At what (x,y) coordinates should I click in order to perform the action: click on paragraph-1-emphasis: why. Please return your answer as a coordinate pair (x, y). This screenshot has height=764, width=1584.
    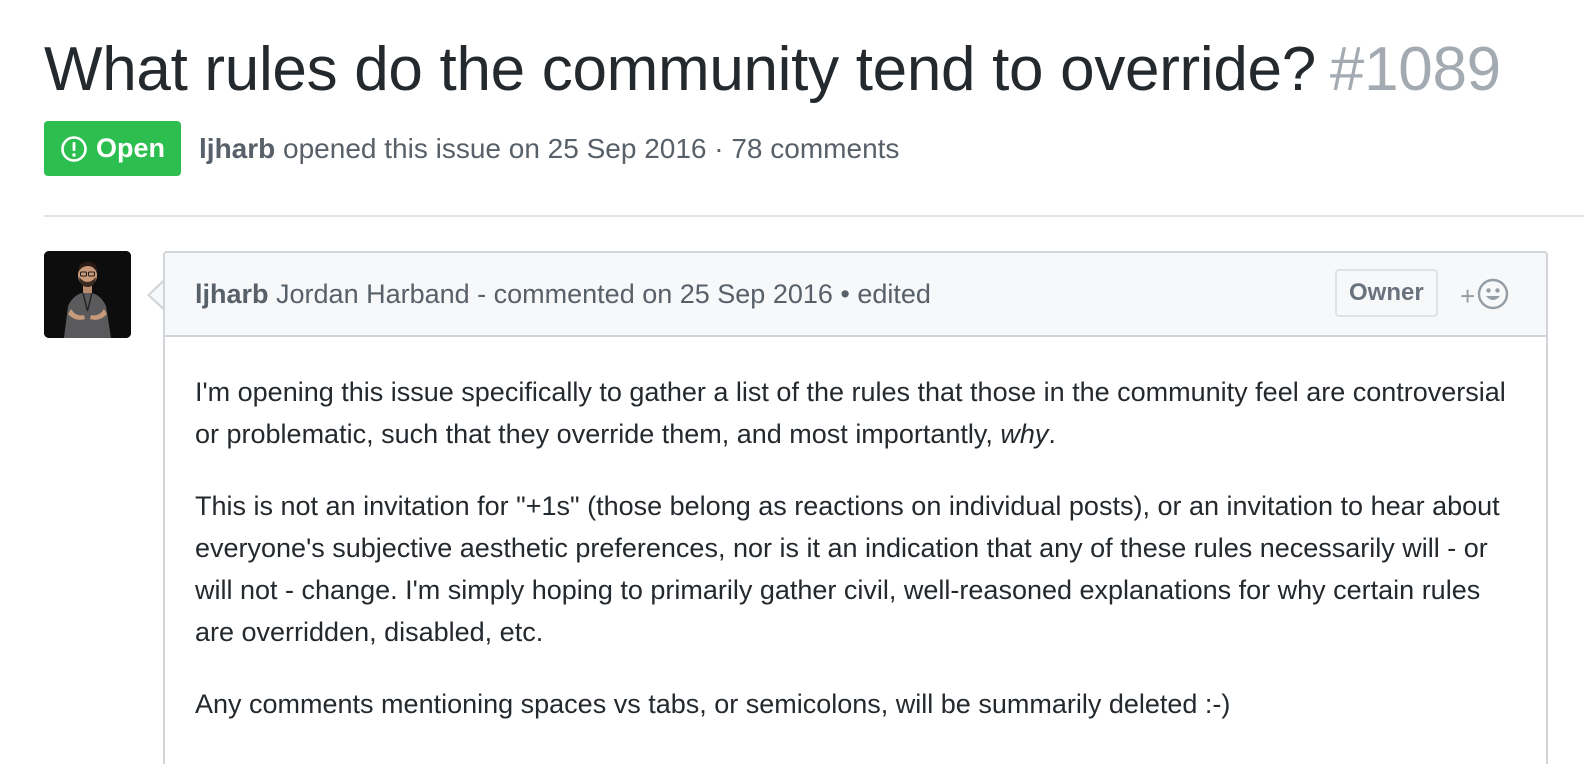
    Looking at the image, I should click on (1024, 434).